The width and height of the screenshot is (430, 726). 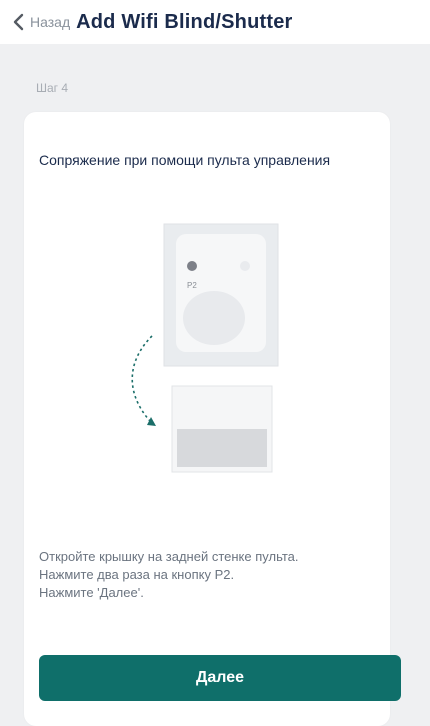 What do you see at coordinates (91, 592) in the screenshot?
I see `instruction-line: Нажмите 'Далее'.` at bounding box center [91, 592].